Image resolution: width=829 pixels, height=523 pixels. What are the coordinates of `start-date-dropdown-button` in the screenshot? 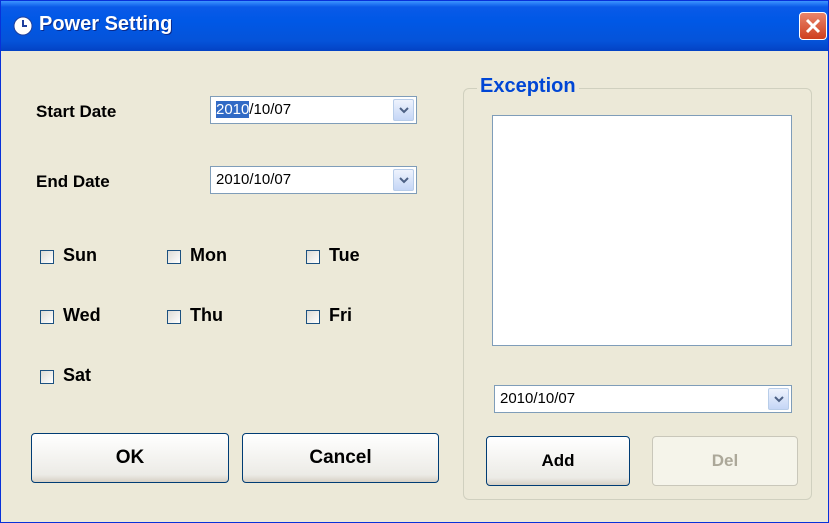 It's located at (403, 110).